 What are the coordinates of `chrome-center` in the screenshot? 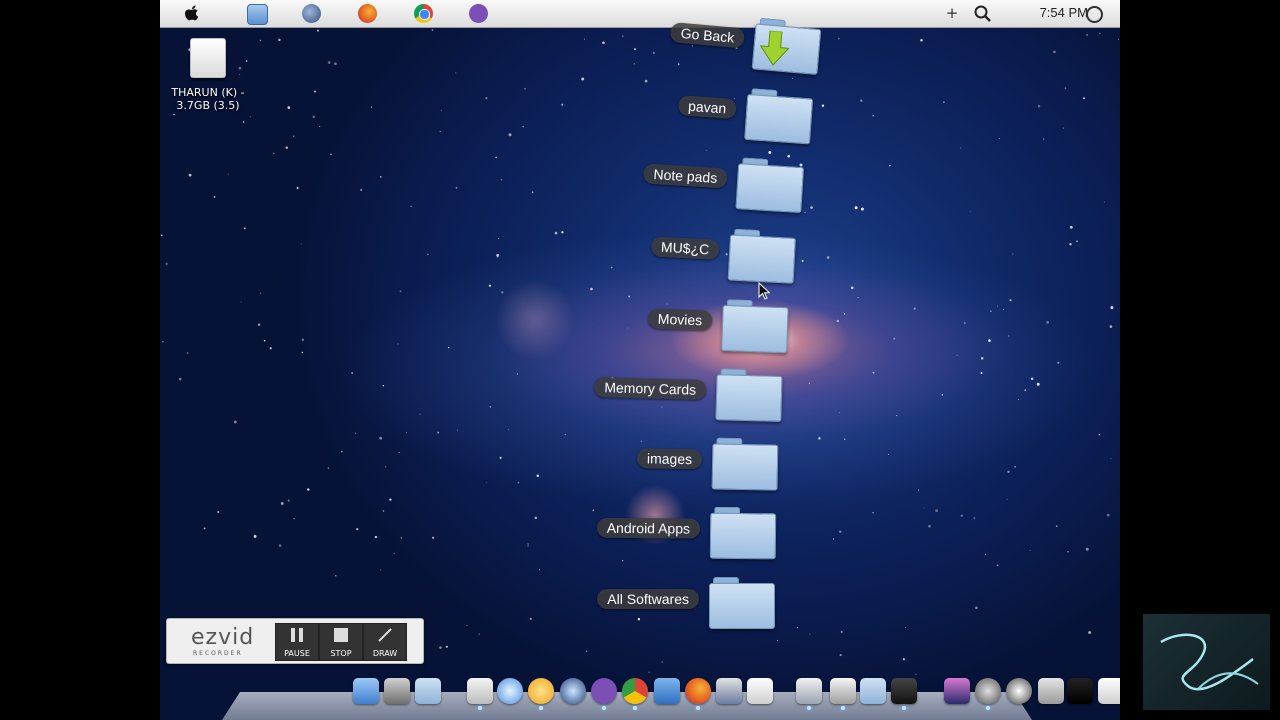 It's located at (424, 14).